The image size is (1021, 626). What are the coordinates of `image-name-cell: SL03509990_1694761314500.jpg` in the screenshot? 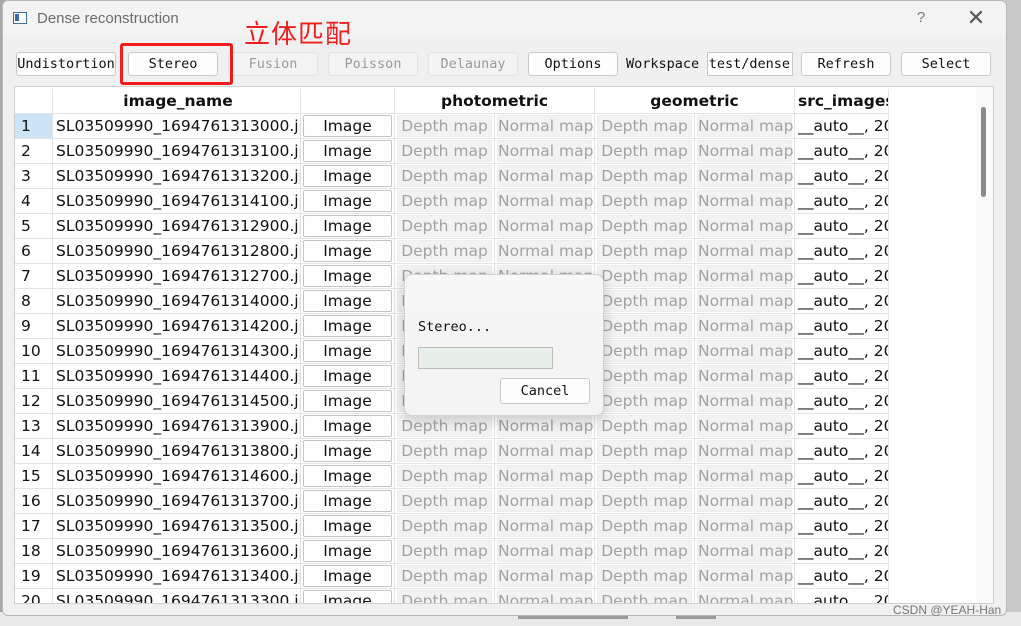 It's located at (177, 401).